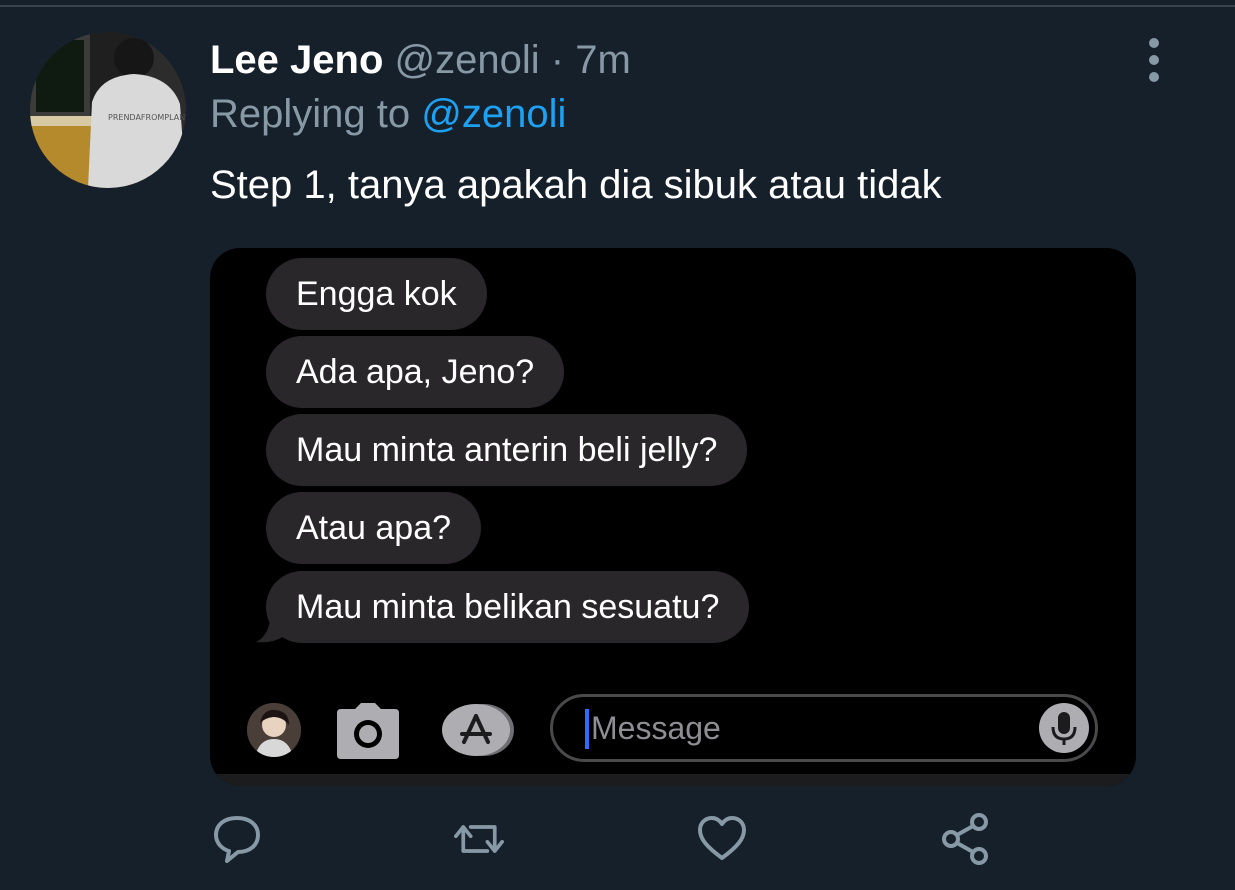 The image size is (1235, 890). Describe the element at coordinates (478, 730) in the screenshot. I see `app-store-icon` at that location.